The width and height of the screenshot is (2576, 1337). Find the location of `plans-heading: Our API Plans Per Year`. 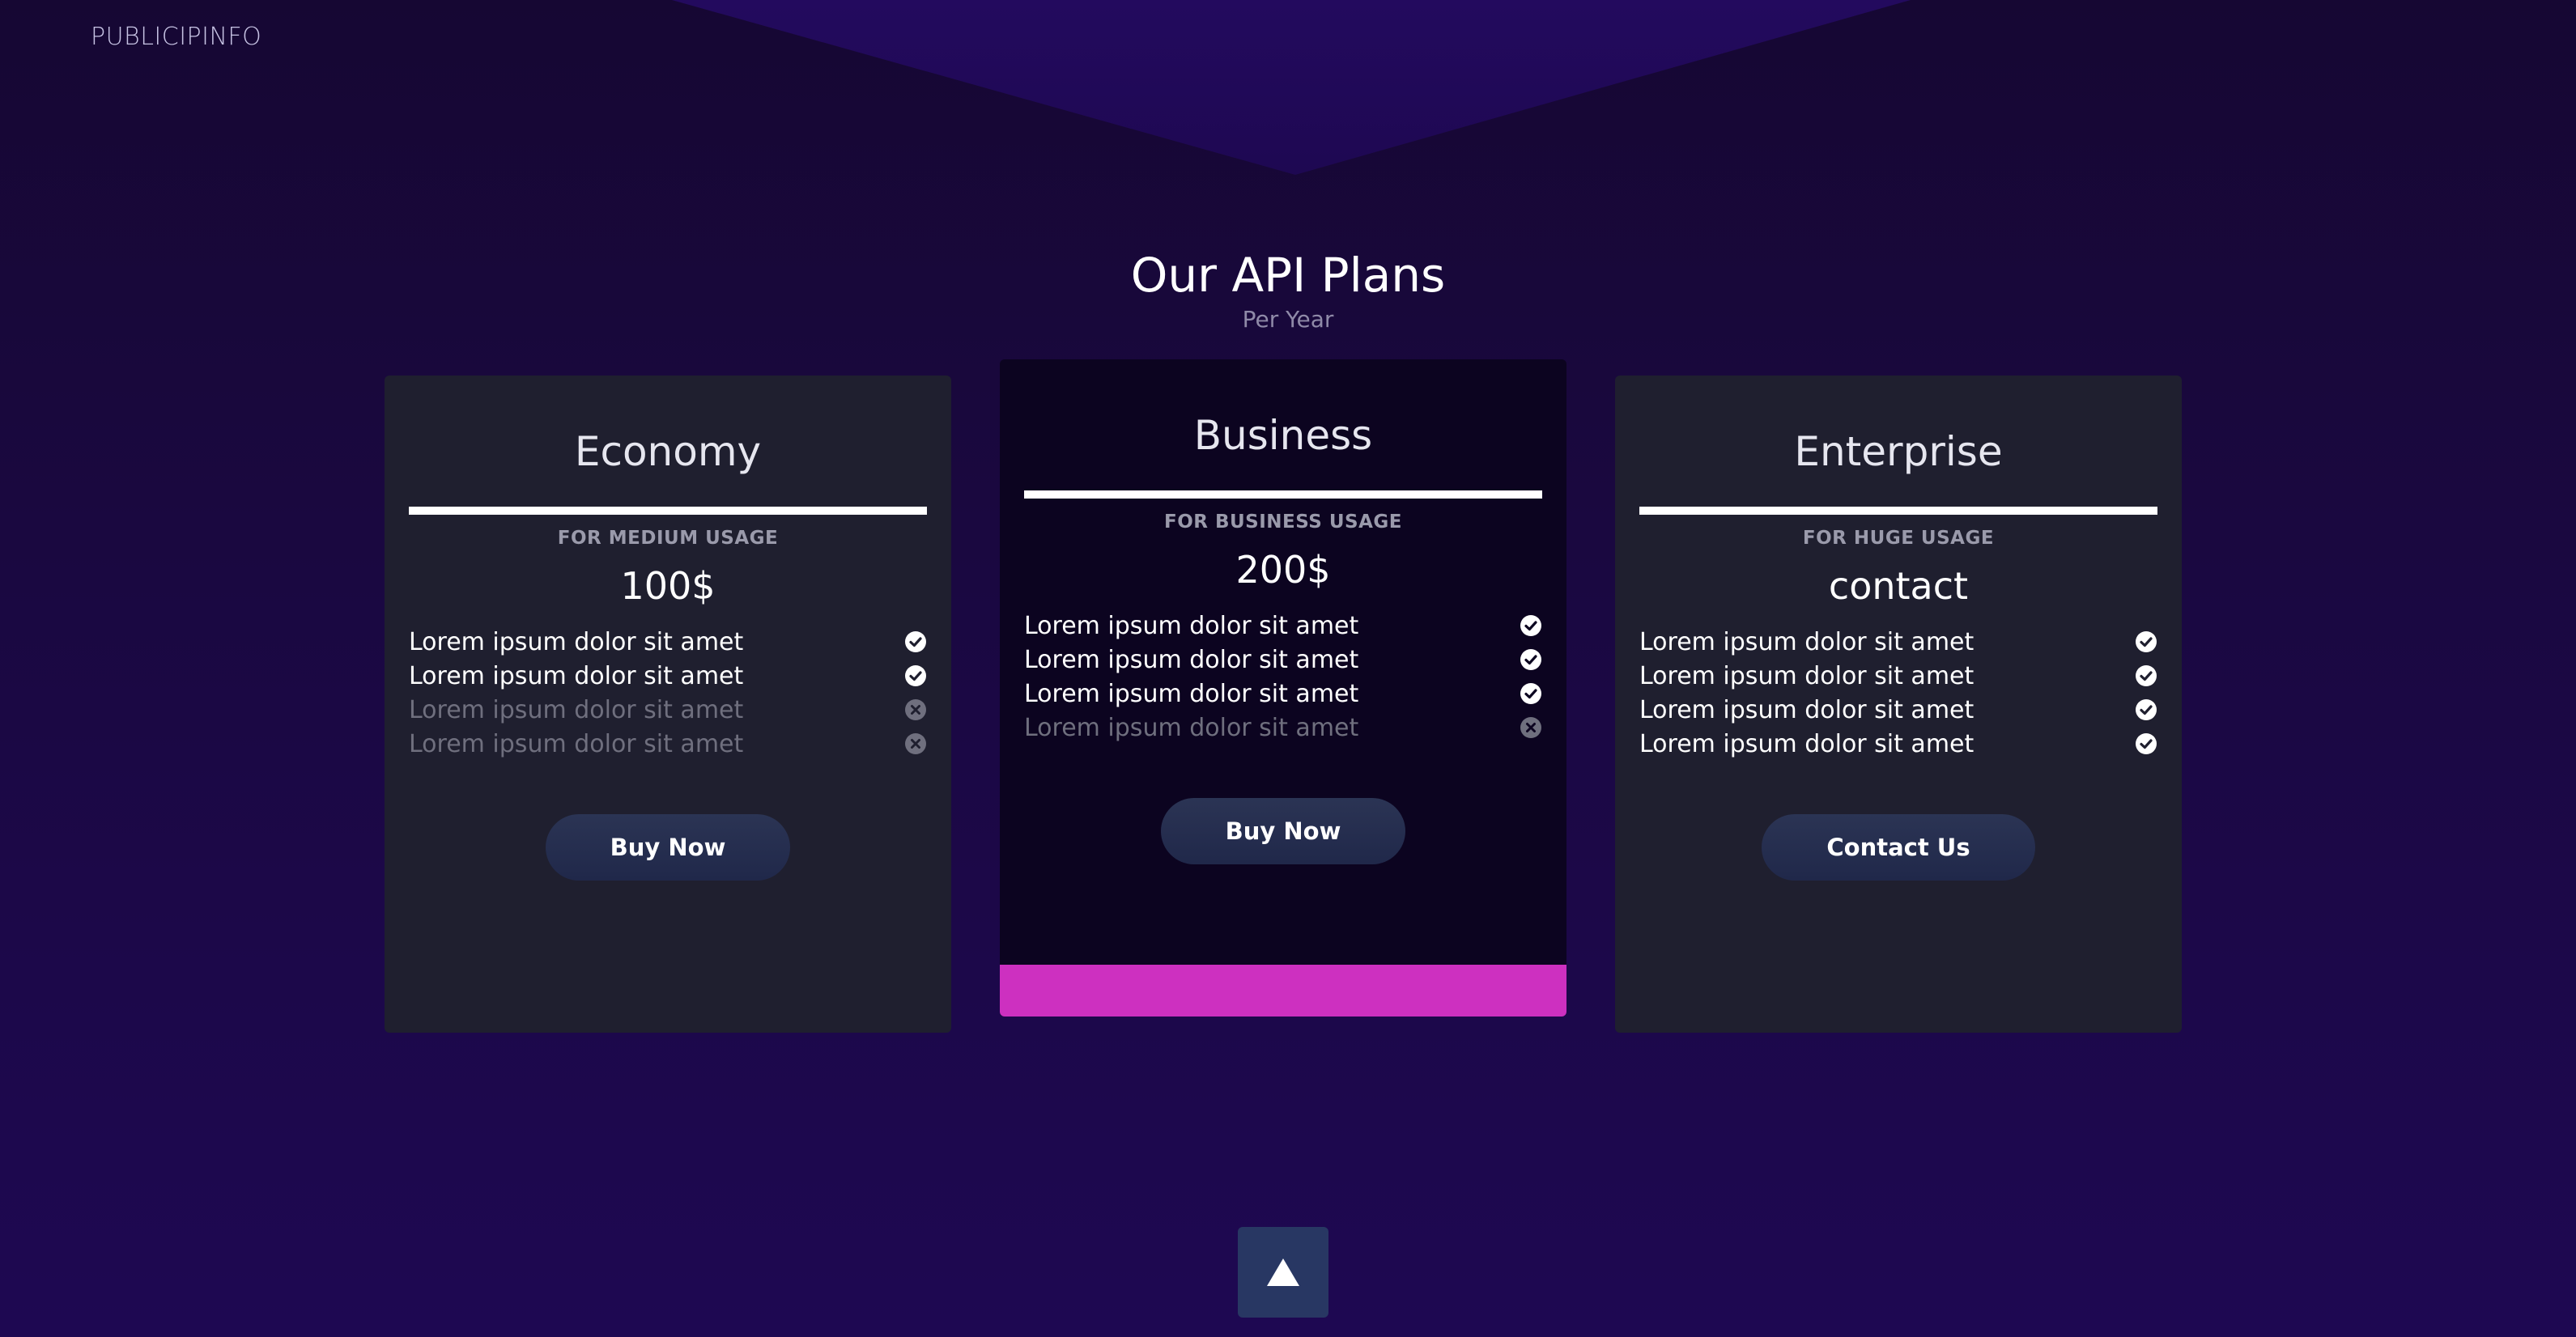

plans-heading: Our API Plans Per Year is located at coordinates (1288, 287).